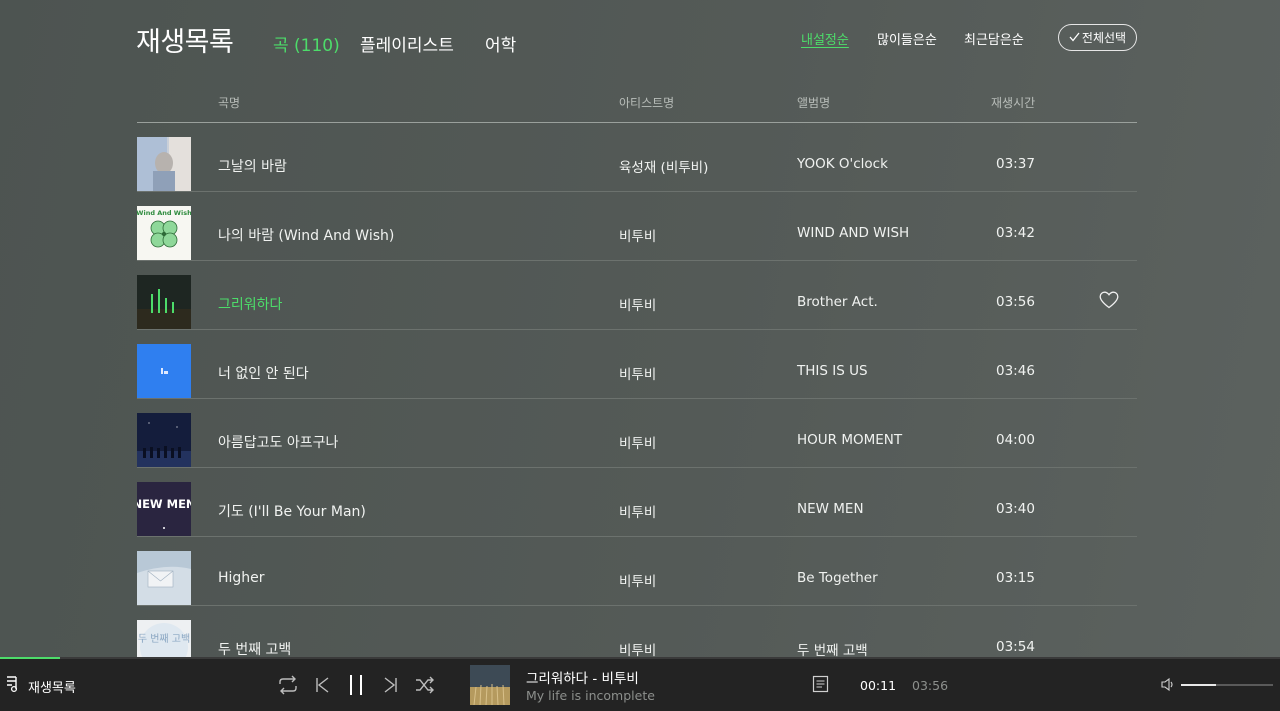 Image resolution: width=1280 pixels, height=711 pixels. What do you see at coordinates (820, 684) in the screenshot?
I see `lyrics-icon` at bounding box center [820, 684].